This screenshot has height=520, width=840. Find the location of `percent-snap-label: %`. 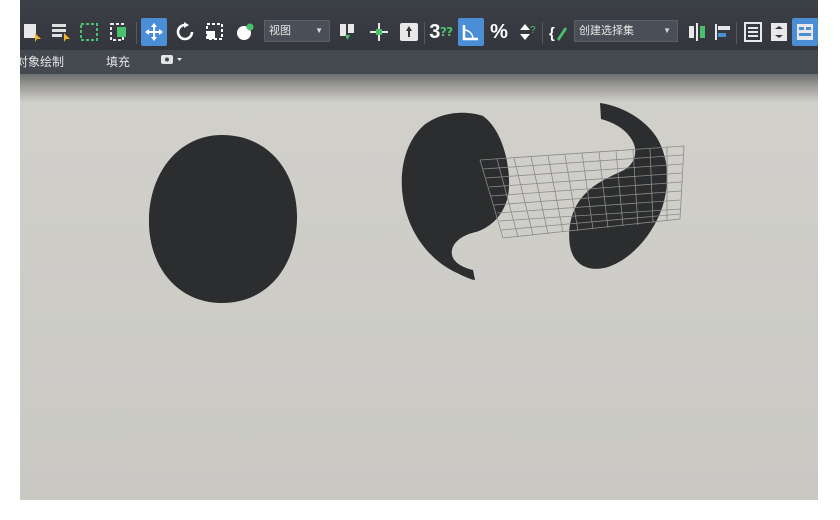

percent-snap-label: % is located at coordinates (499, 31).